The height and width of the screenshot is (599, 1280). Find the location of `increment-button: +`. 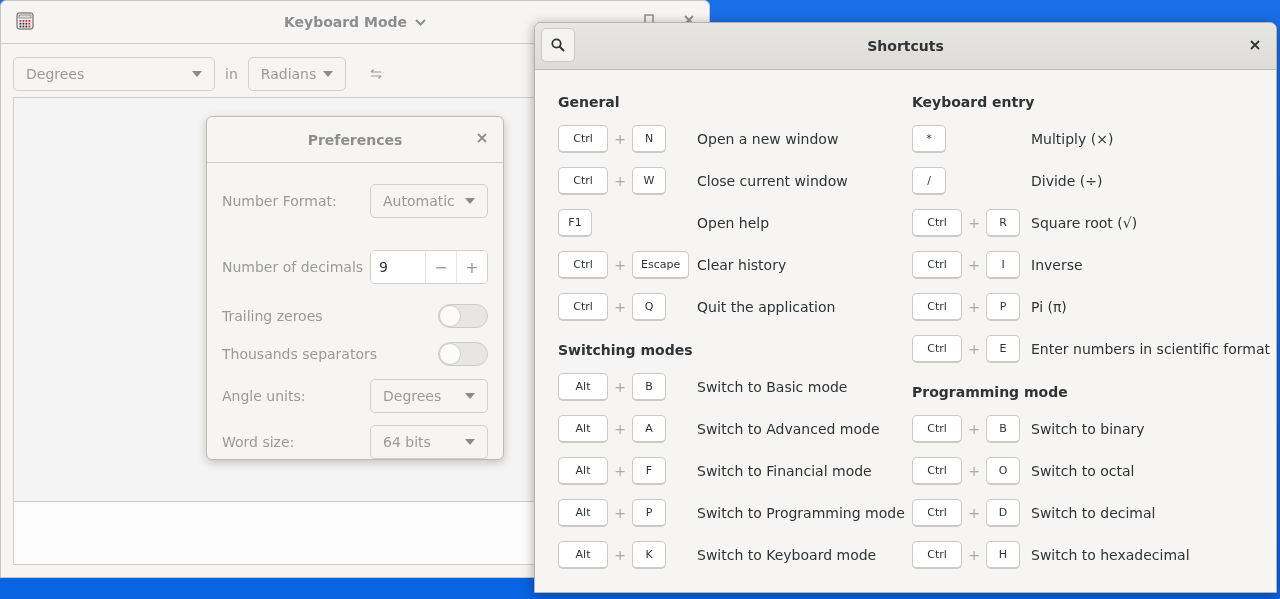

increment-button: + is located at coordinates (471, 267).